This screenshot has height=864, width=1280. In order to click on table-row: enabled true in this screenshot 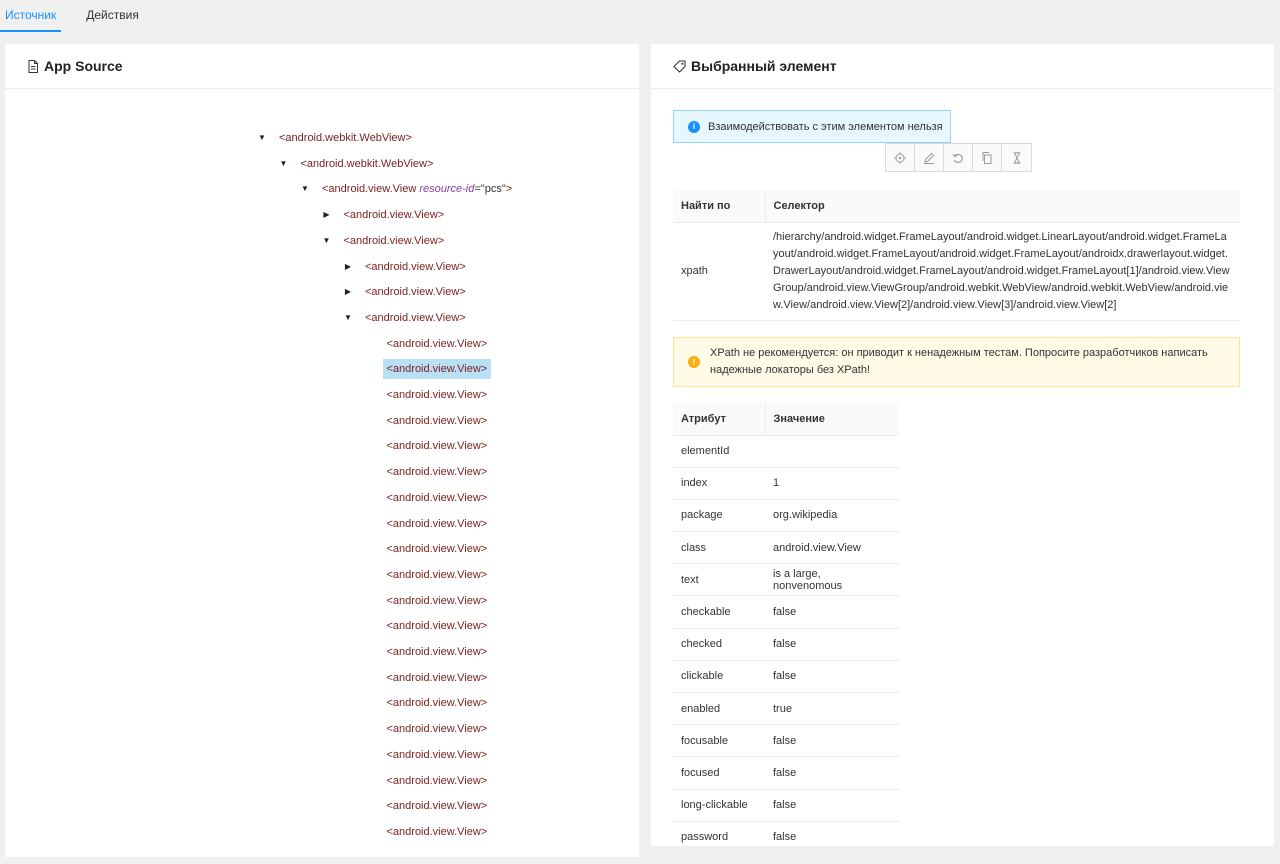, I will do `click(786, 709)`.